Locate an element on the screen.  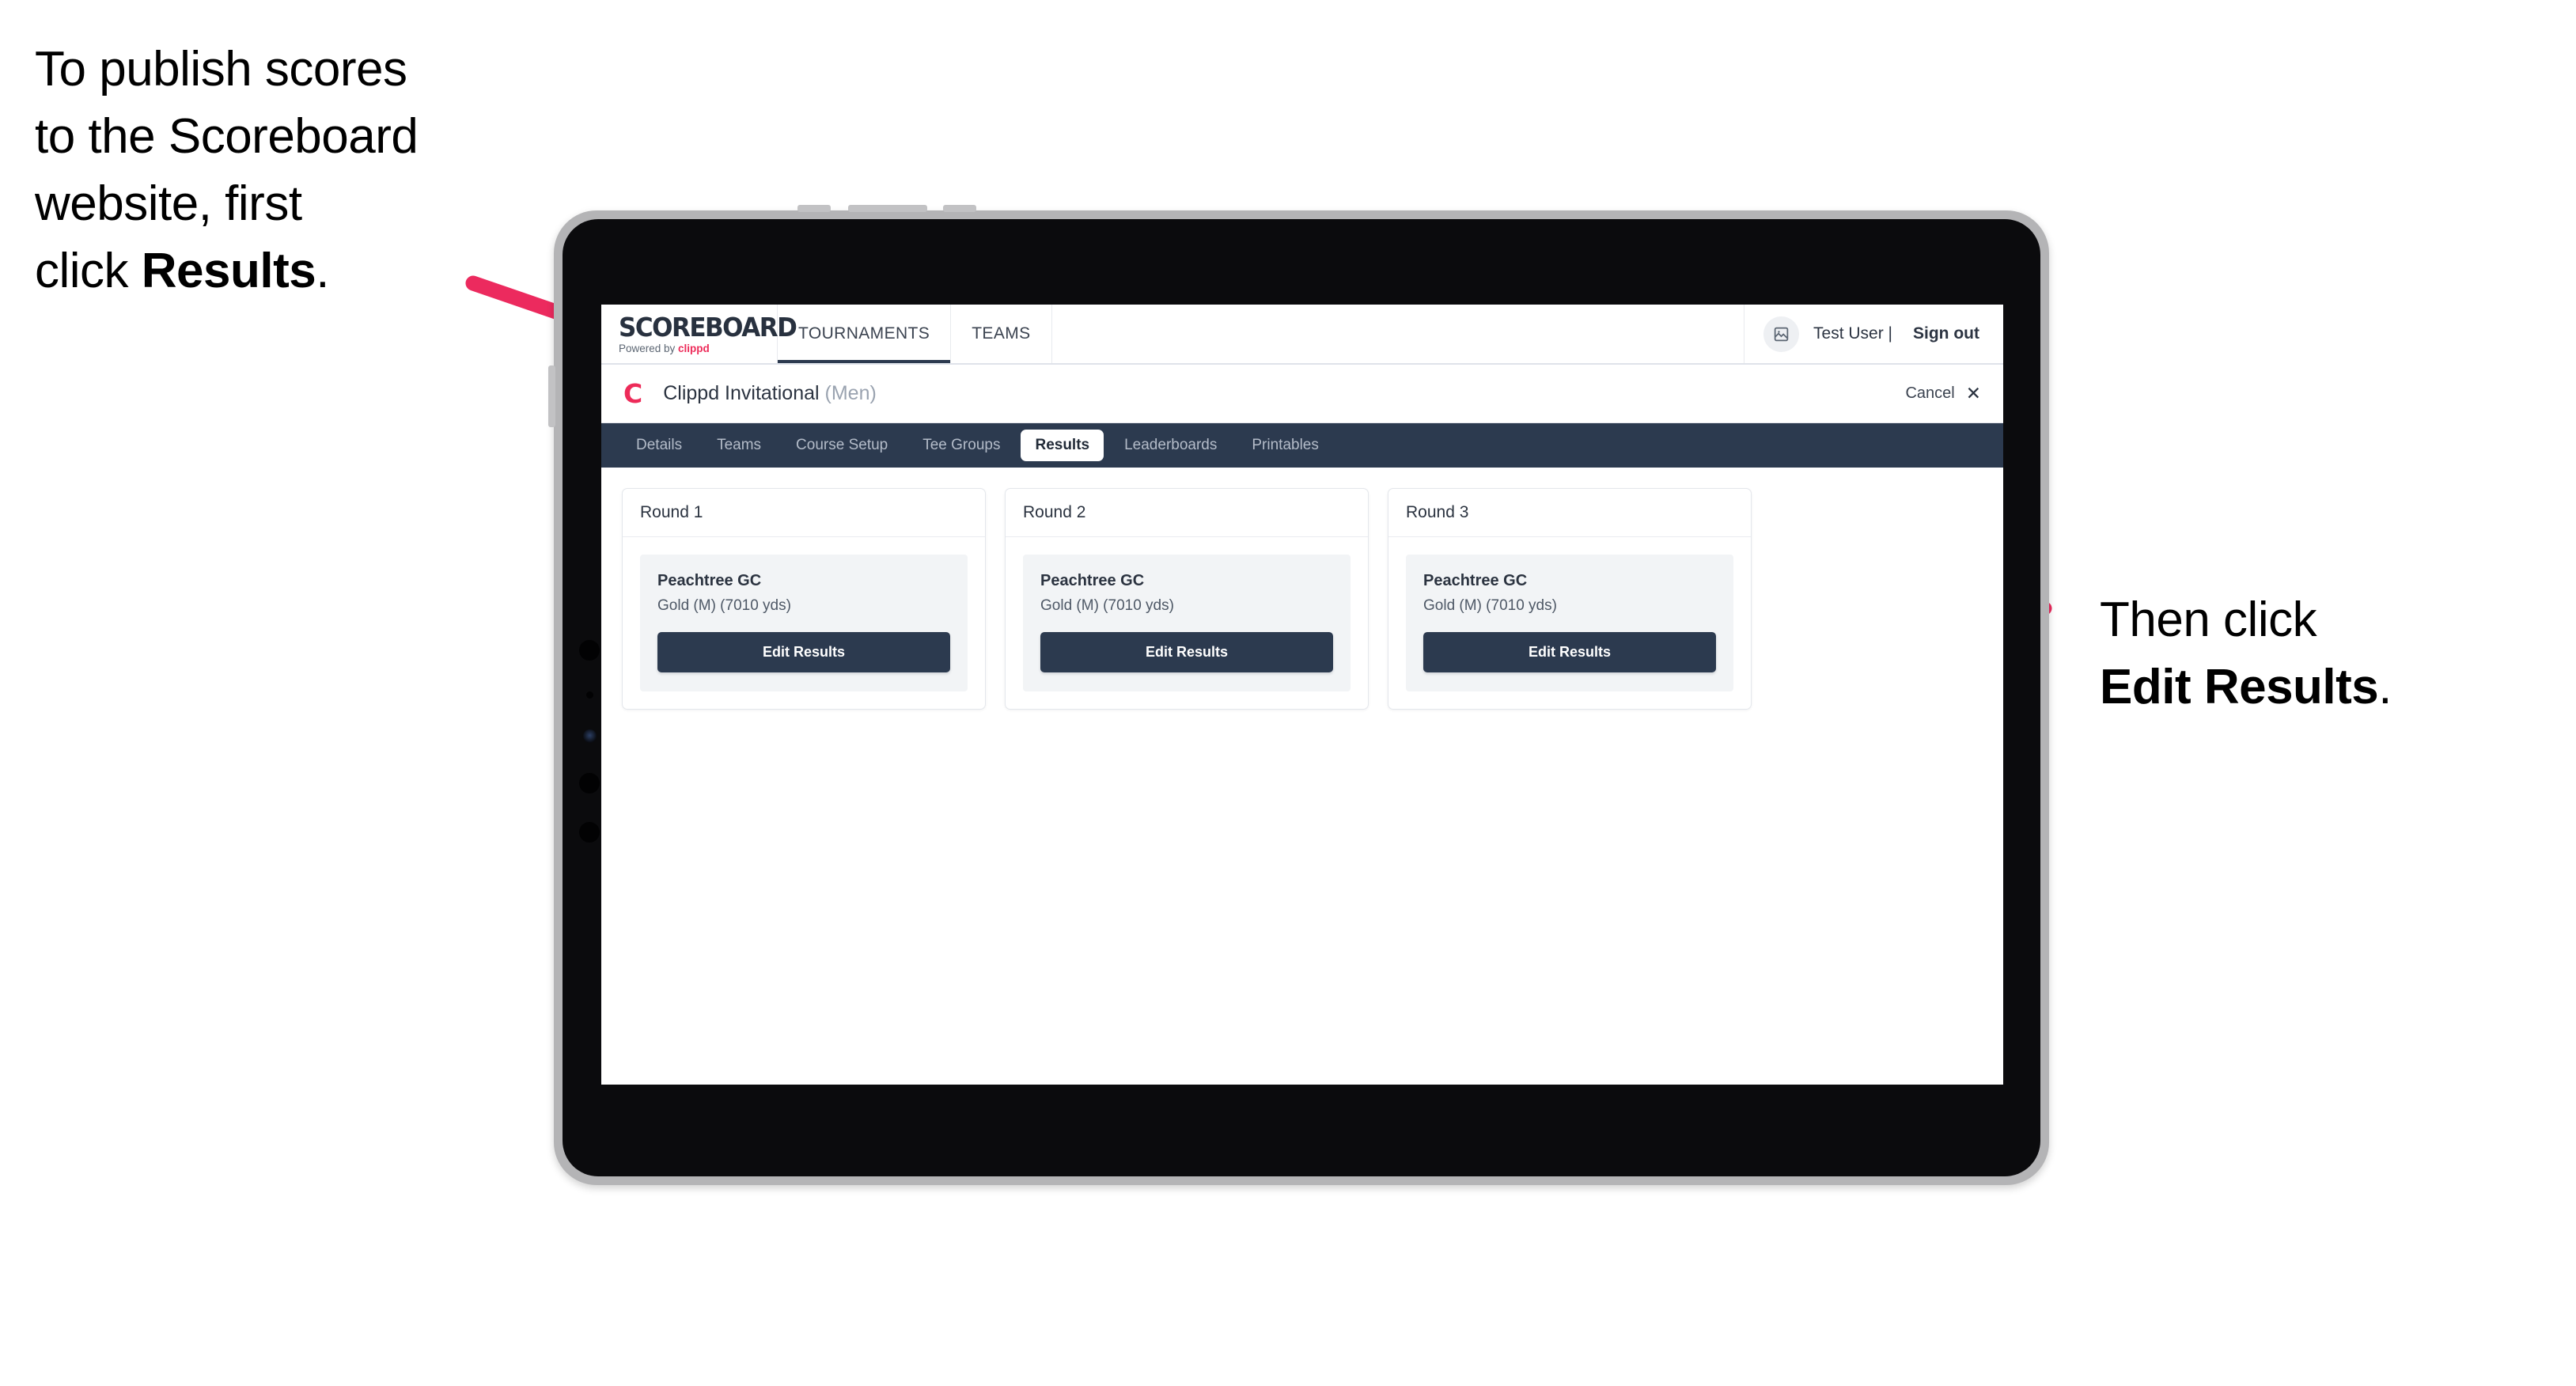
tab-teams-label: Teams is located at coordinates (739, 445).